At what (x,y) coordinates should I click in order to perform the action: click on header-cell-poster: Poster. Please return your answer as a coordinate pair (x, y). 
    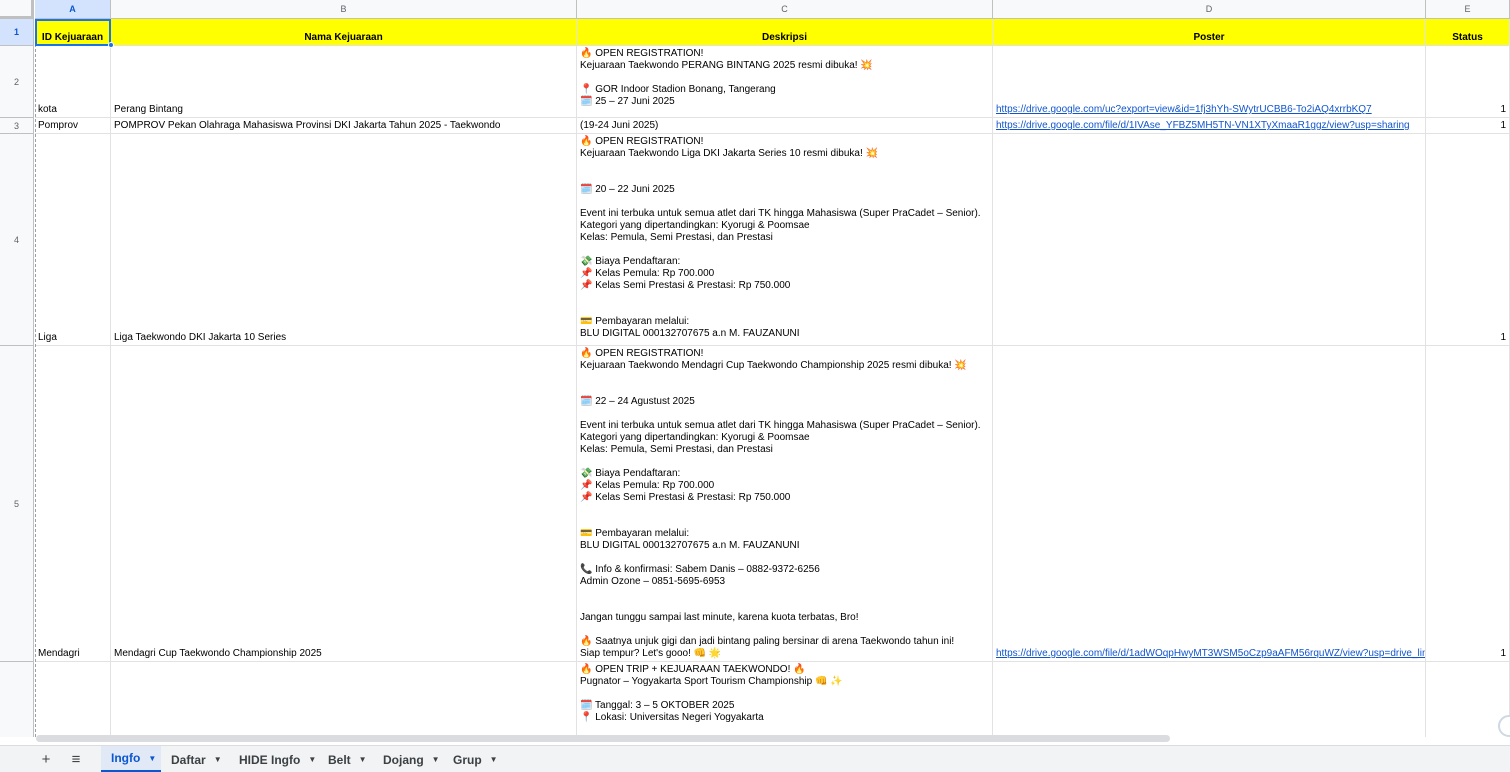
    Looking at the image, I should click on (1209, 32).